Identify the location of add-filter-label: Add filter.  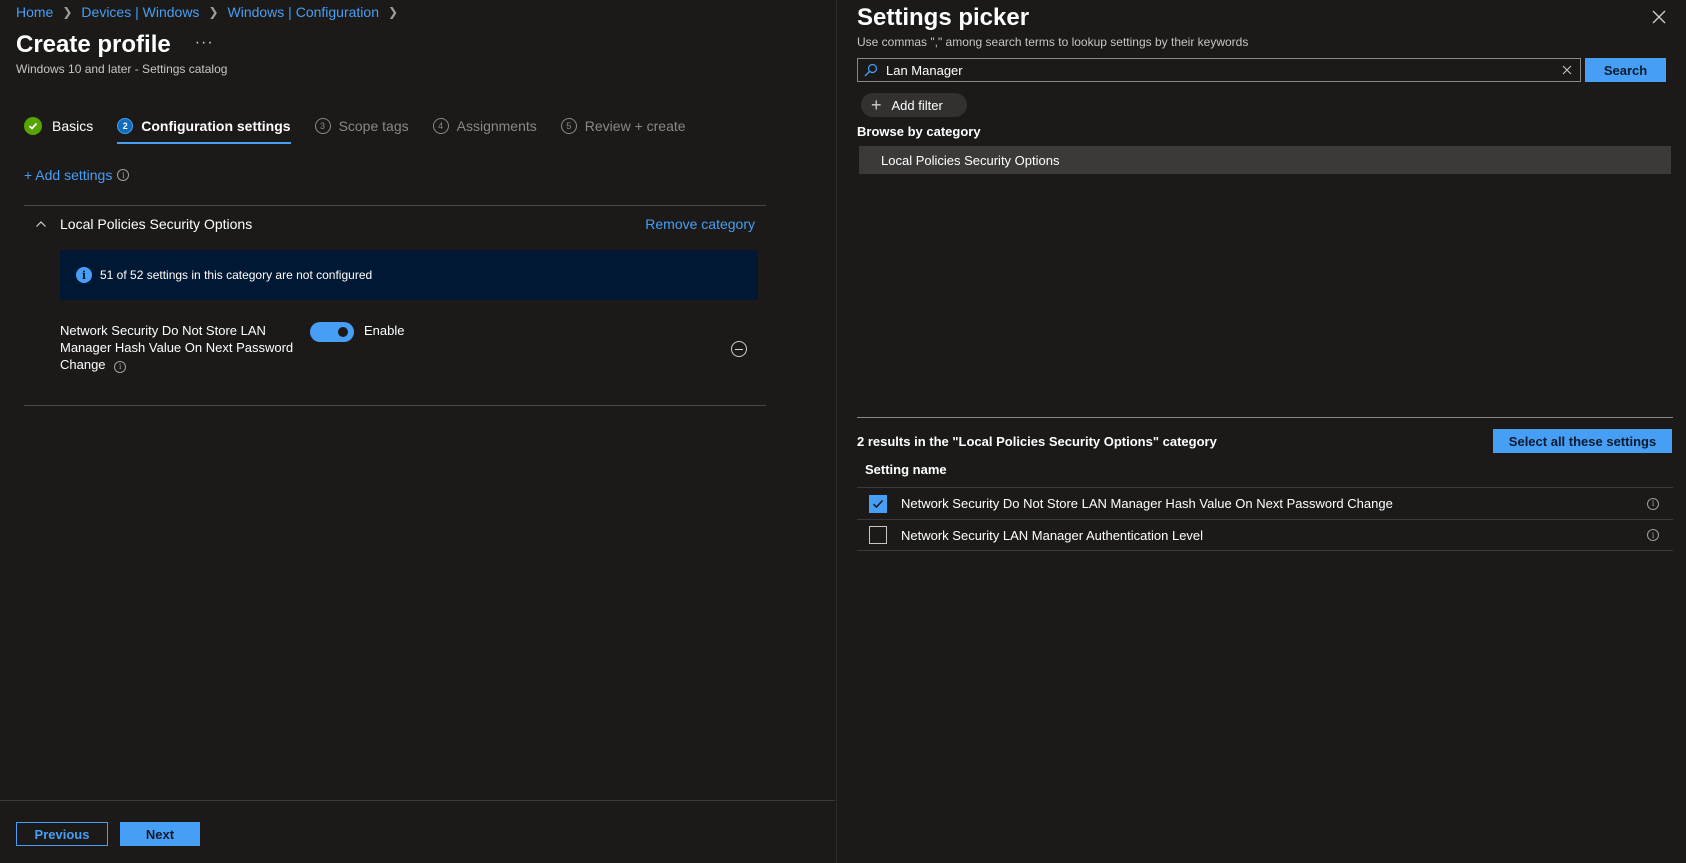
(917, 105).